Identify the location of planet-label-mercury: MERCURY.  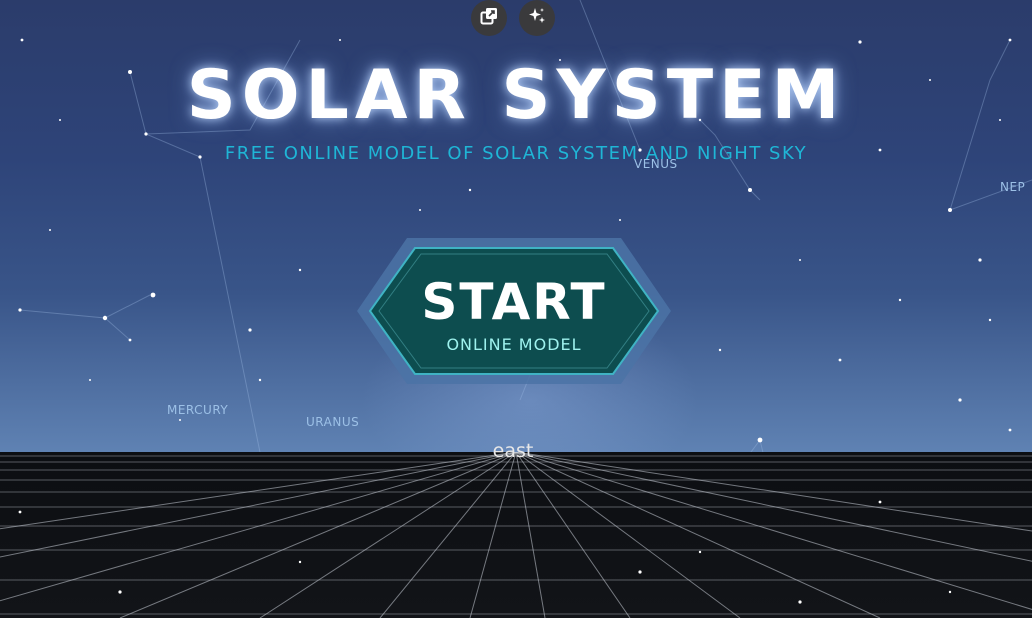
(197, 410).